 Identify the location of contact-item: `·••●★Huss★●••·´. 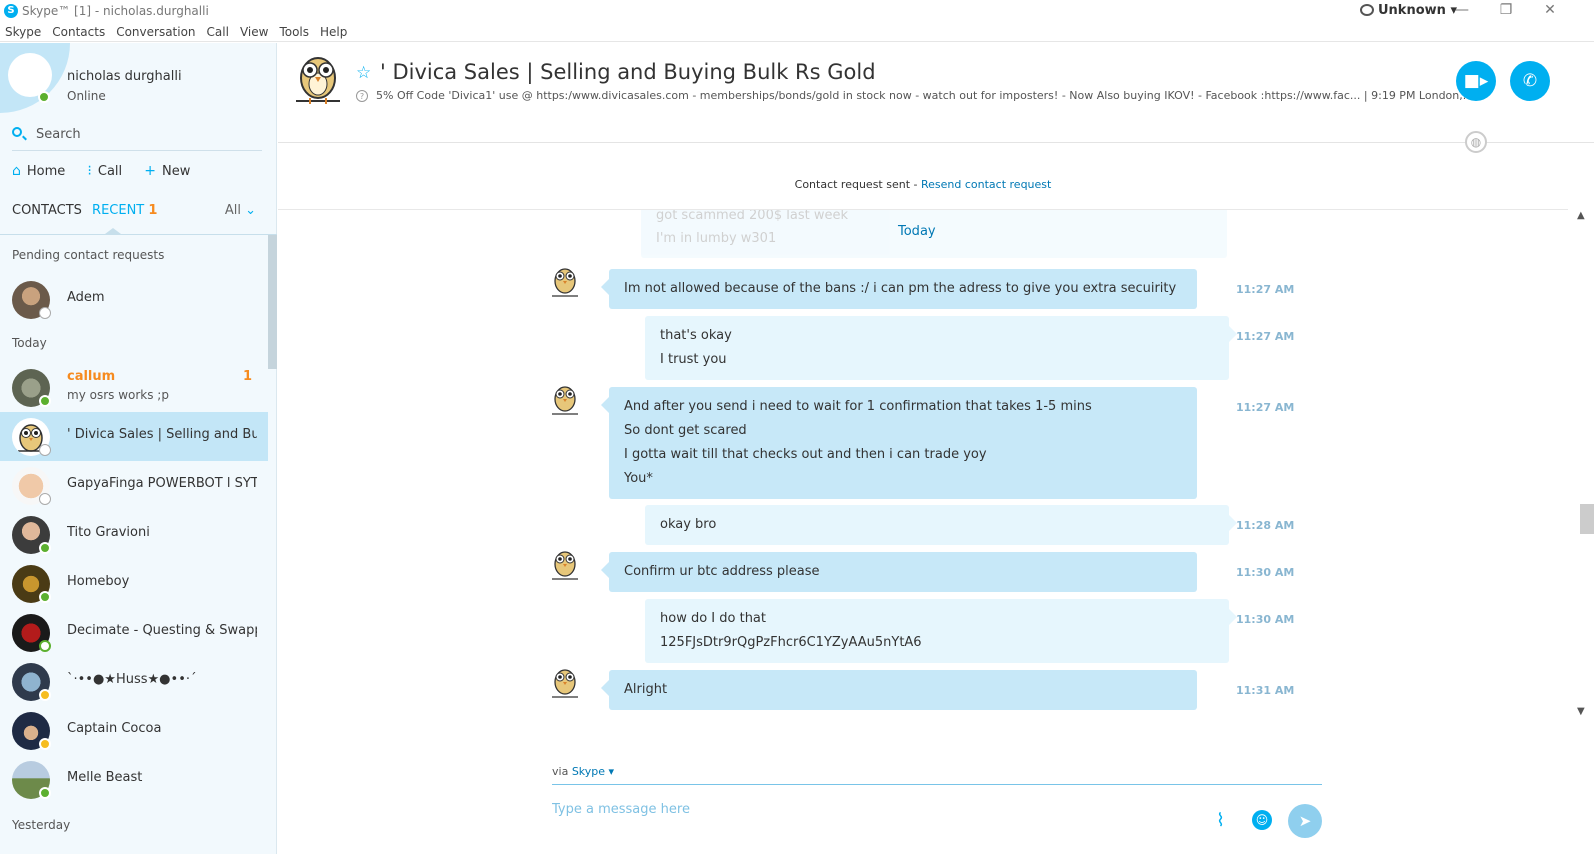
(134, 681).